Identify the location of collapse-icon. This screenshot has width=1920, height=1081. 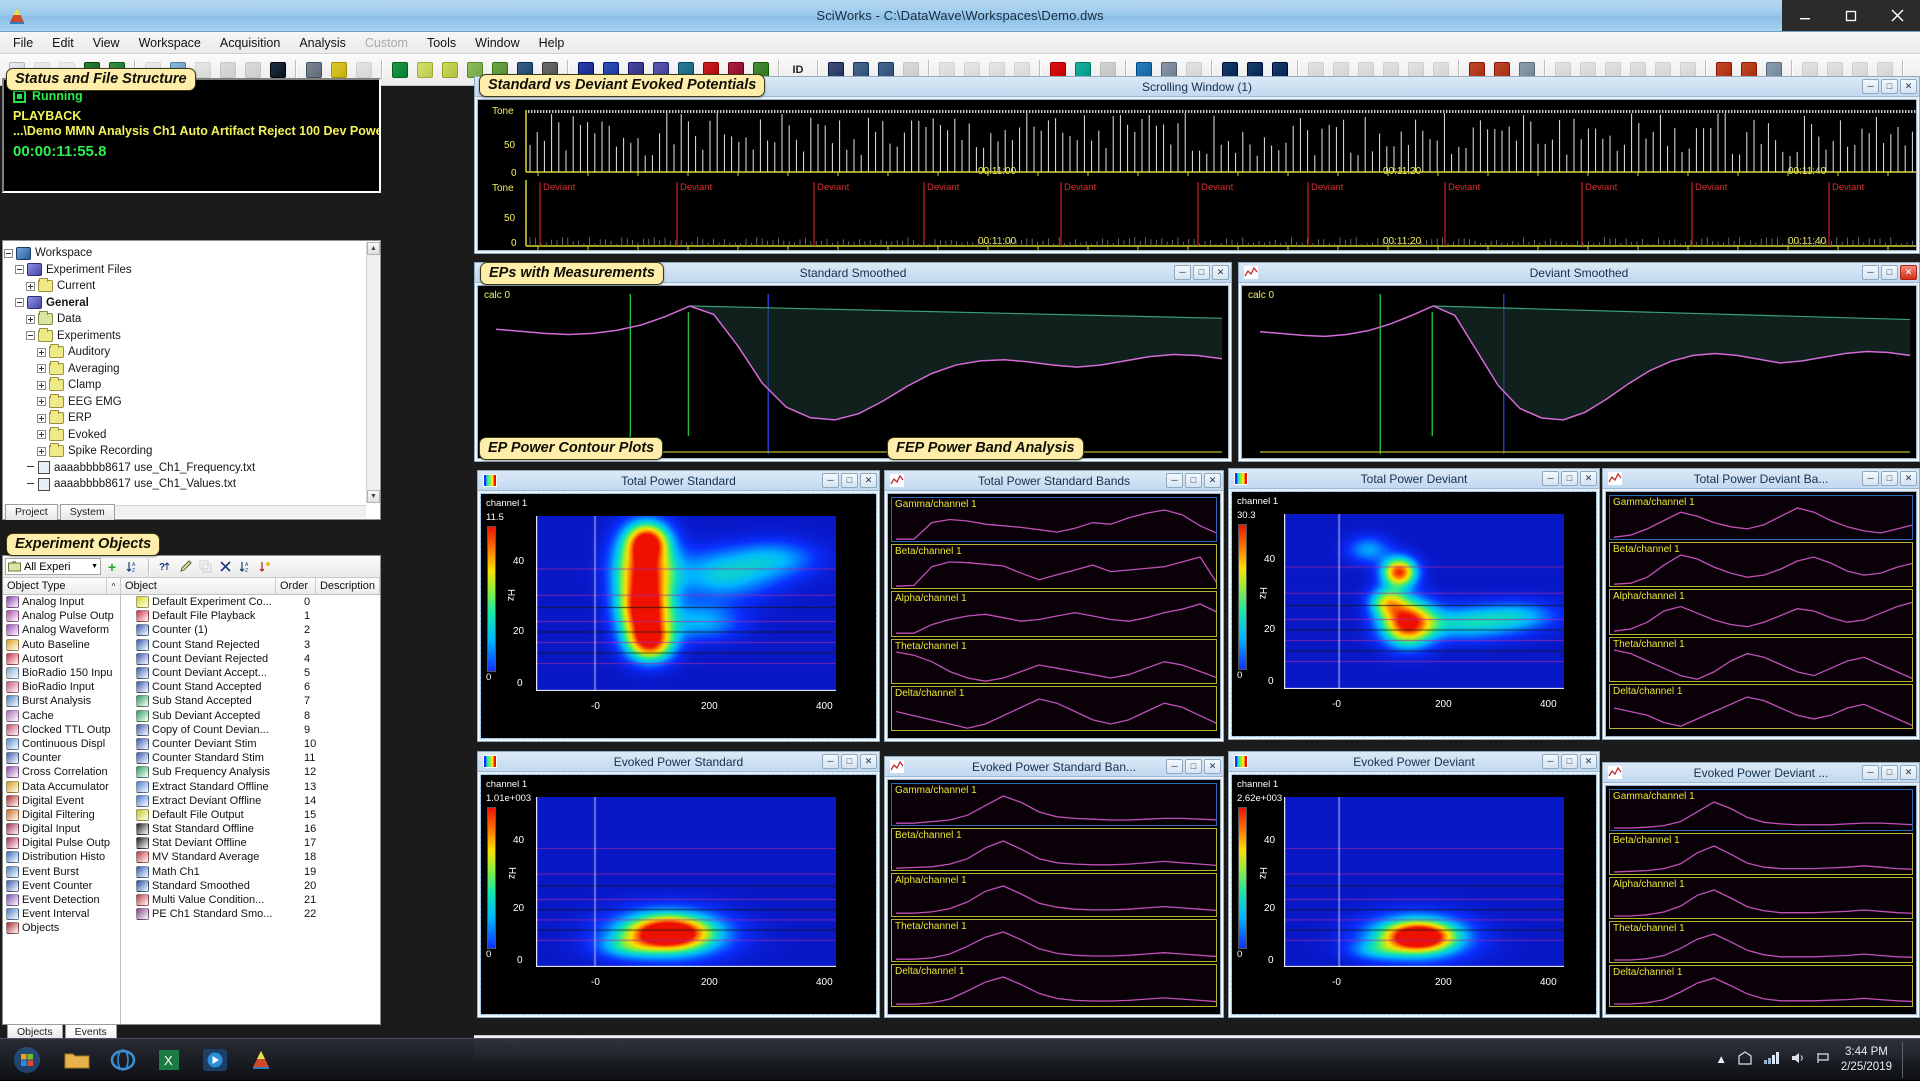
(8, 253).